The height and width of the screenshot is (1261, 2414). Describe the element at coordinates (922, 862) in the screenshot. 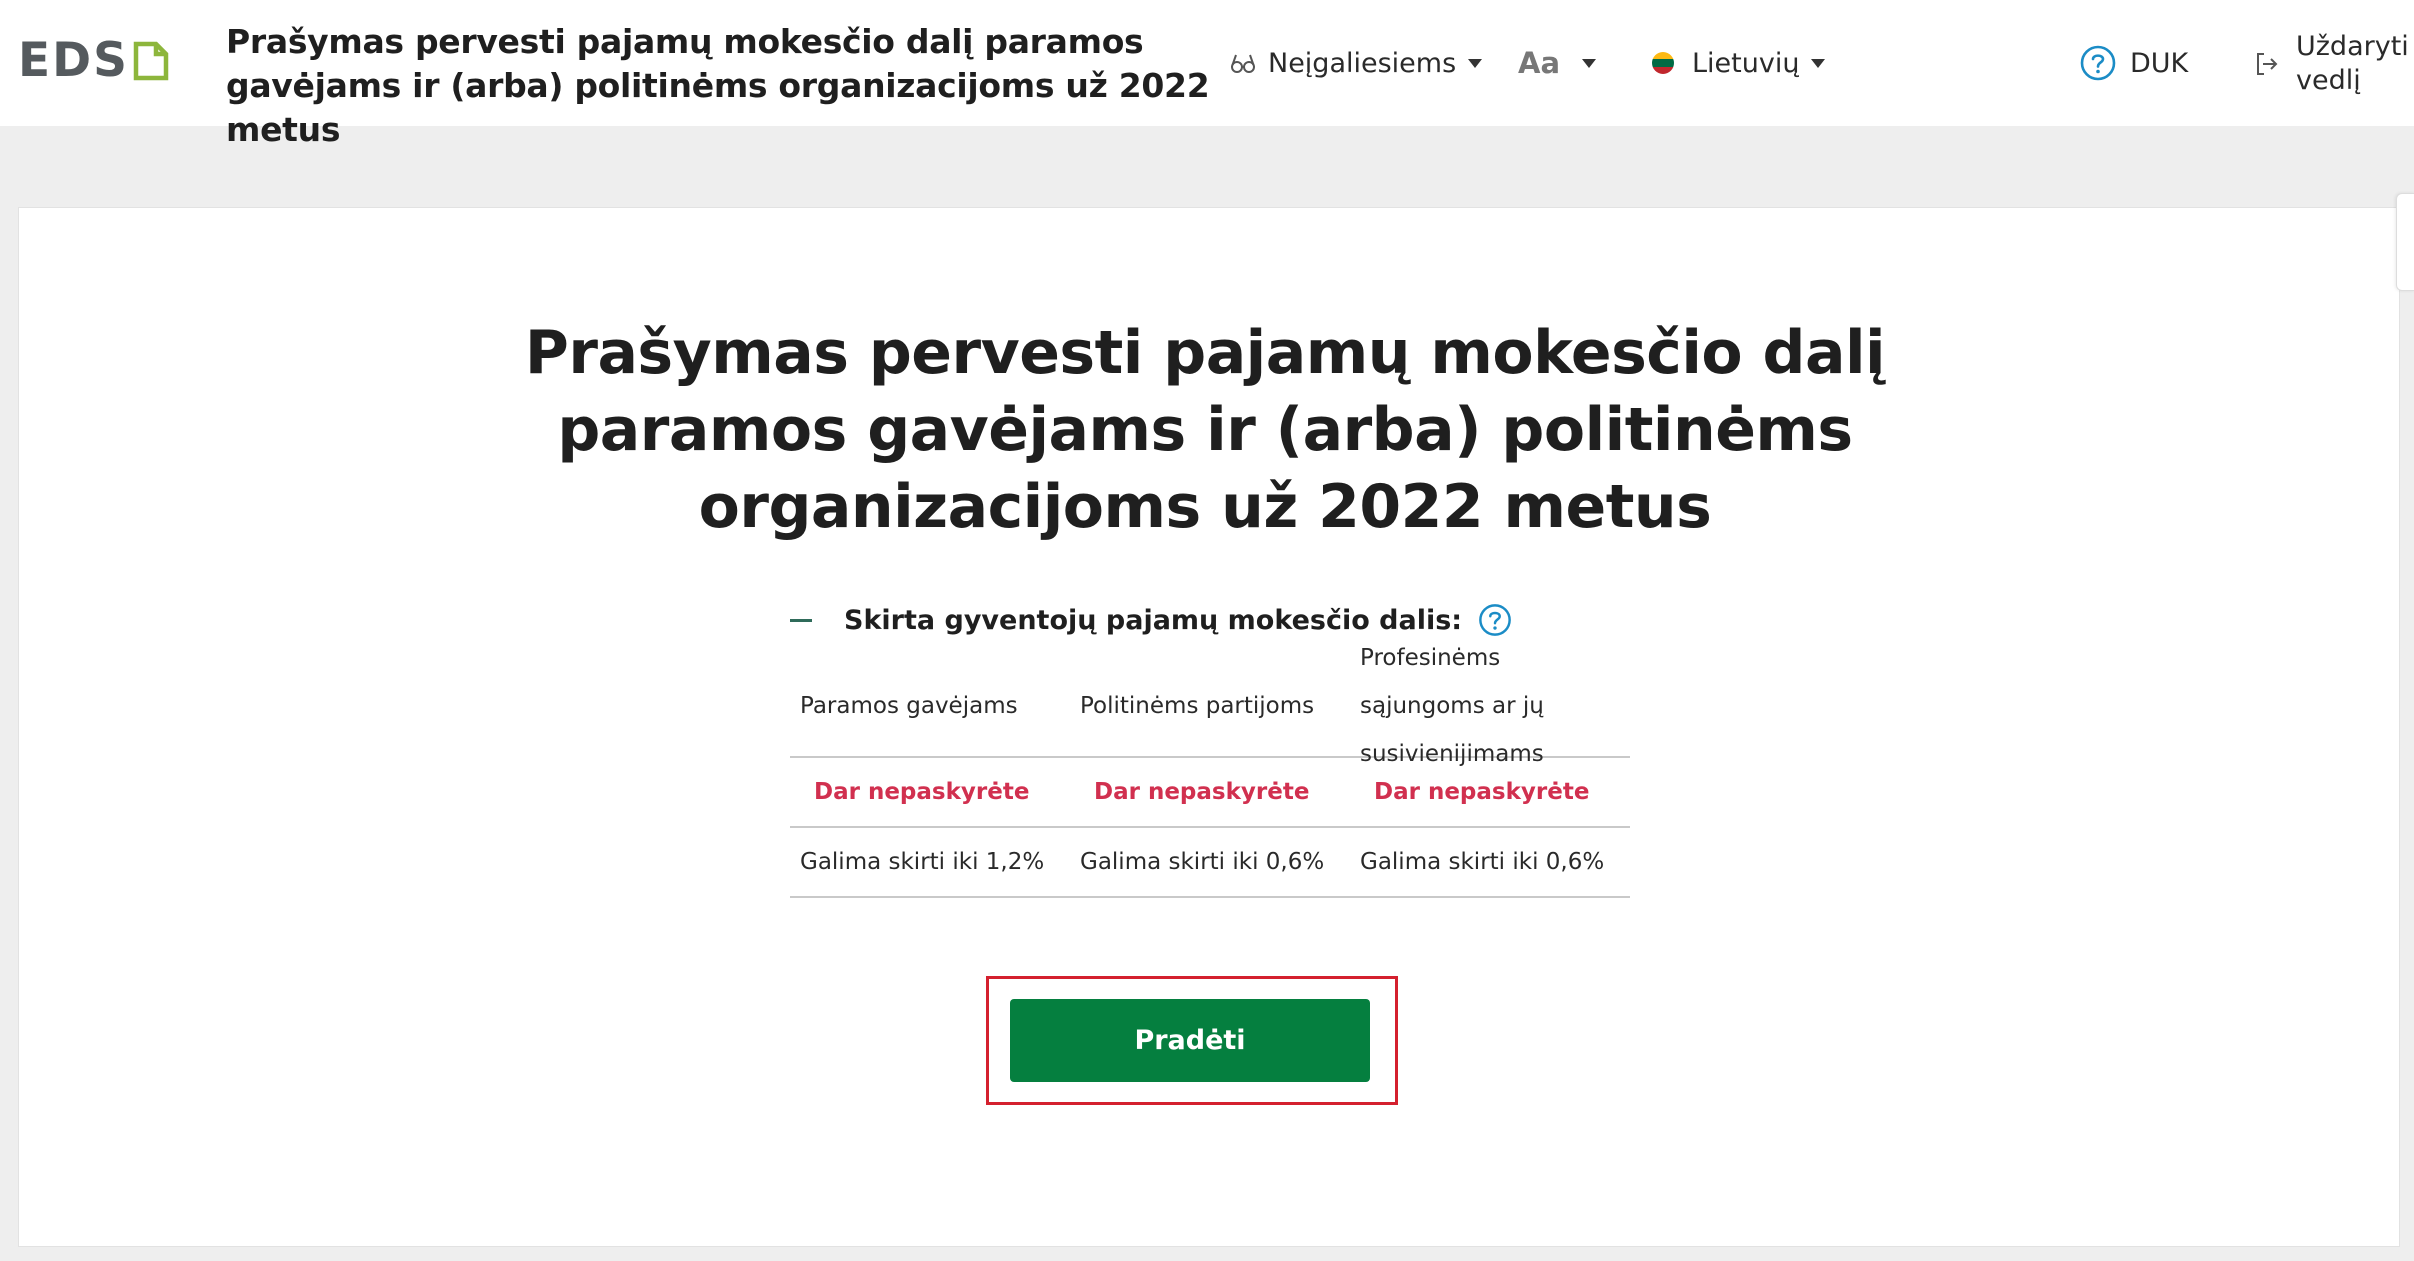

I see `limit-text: Galima skirti iki 1,2%` at that location.